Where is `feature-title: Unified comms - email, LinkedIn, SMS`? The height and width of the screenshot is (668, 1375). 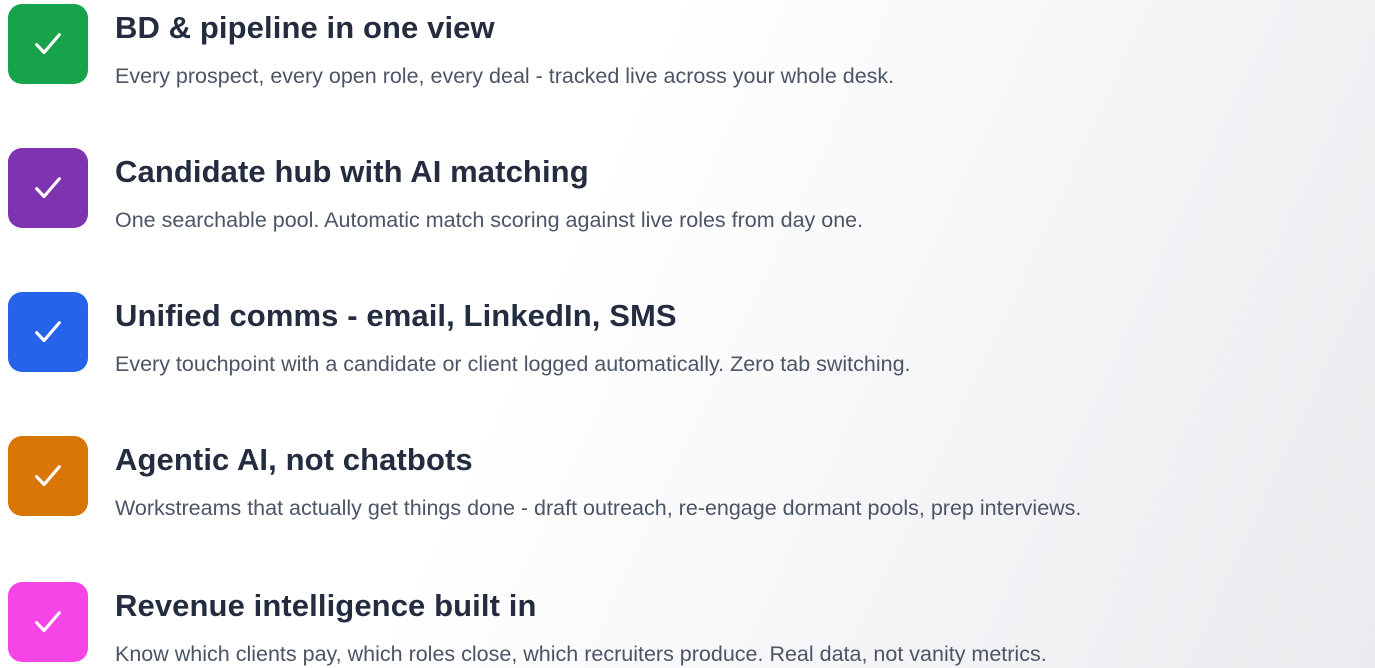 feature-title: Unified comms - email, LinkedIn, SMS is located at coordinates (396, 315).